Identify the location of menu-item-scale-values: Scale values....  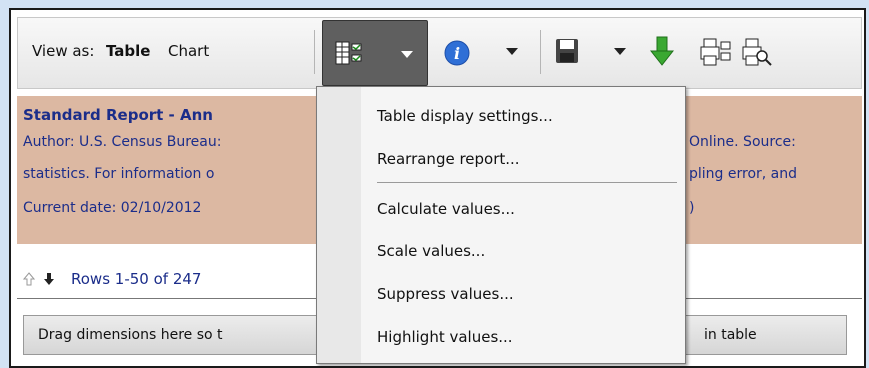
(431, 251).